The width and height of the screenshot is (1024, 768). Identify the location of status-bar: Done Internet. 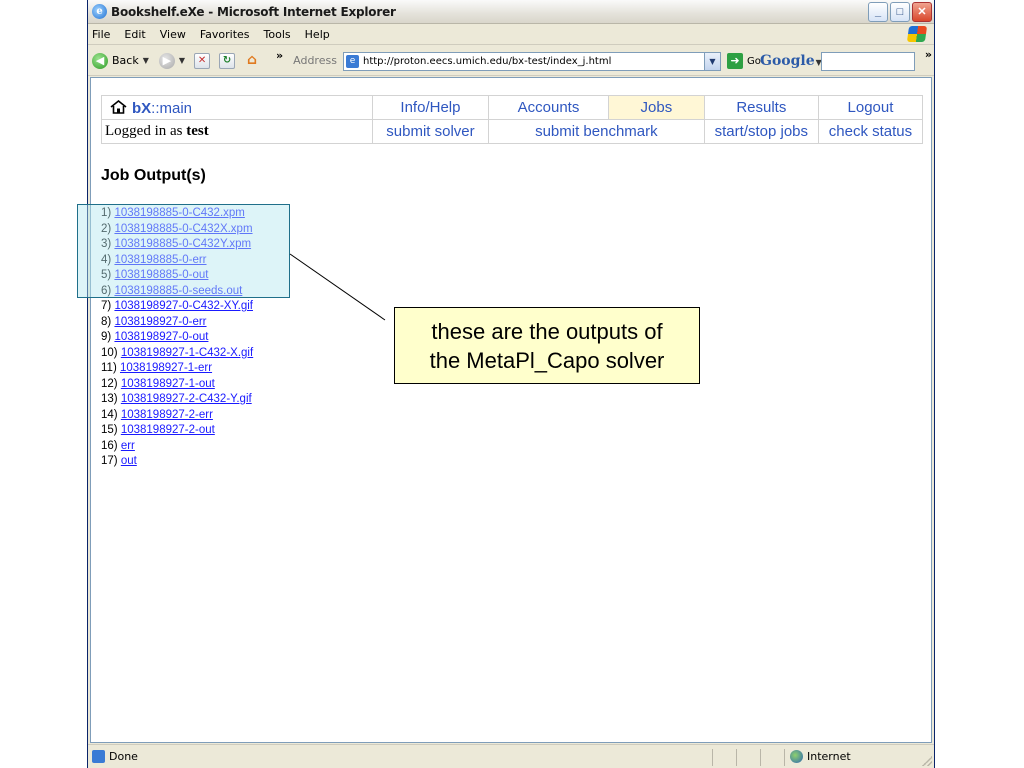
(511, 756).